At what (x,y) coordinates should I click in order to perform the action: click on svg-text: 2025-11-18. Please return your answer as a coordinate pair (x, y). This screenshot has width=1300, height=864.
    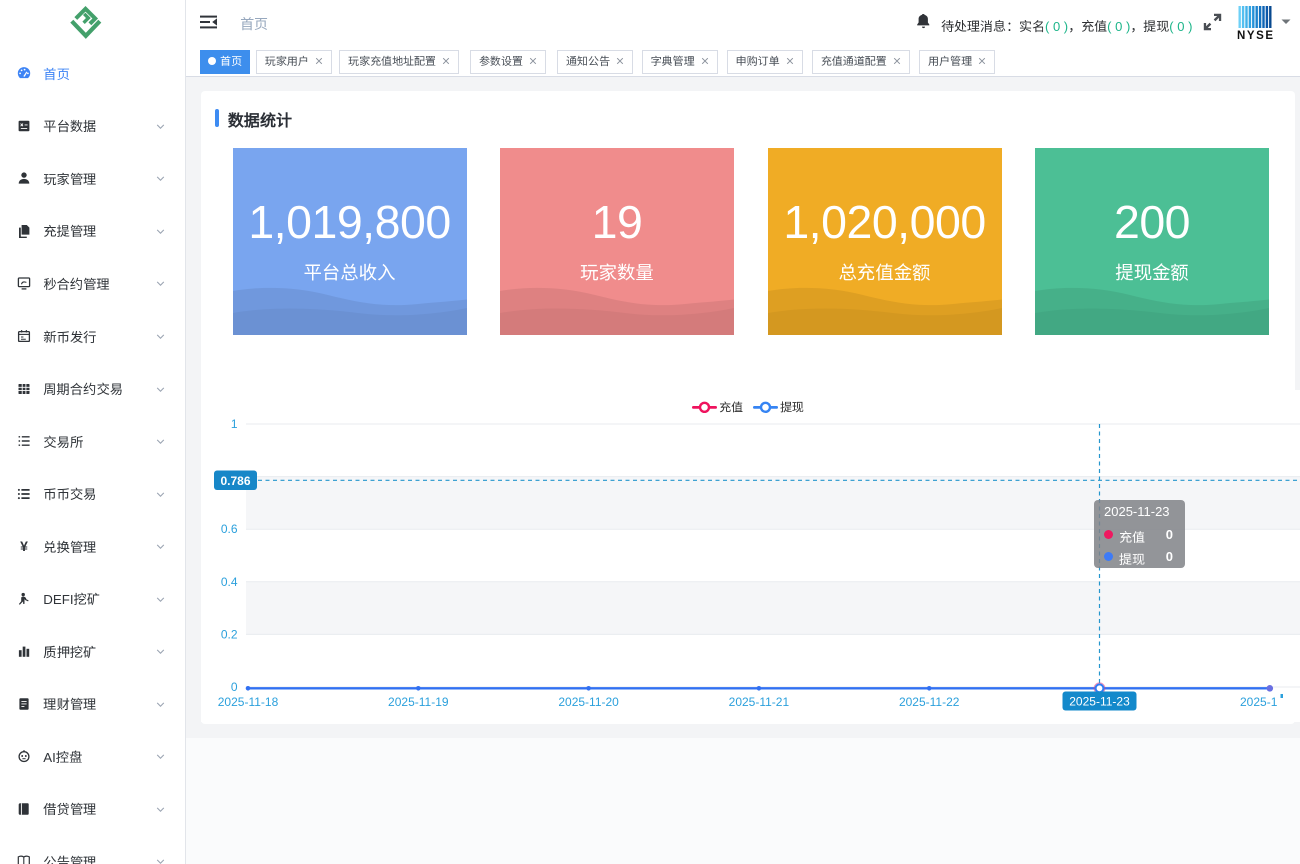
    Looking at the image, I should click on (248, 702).